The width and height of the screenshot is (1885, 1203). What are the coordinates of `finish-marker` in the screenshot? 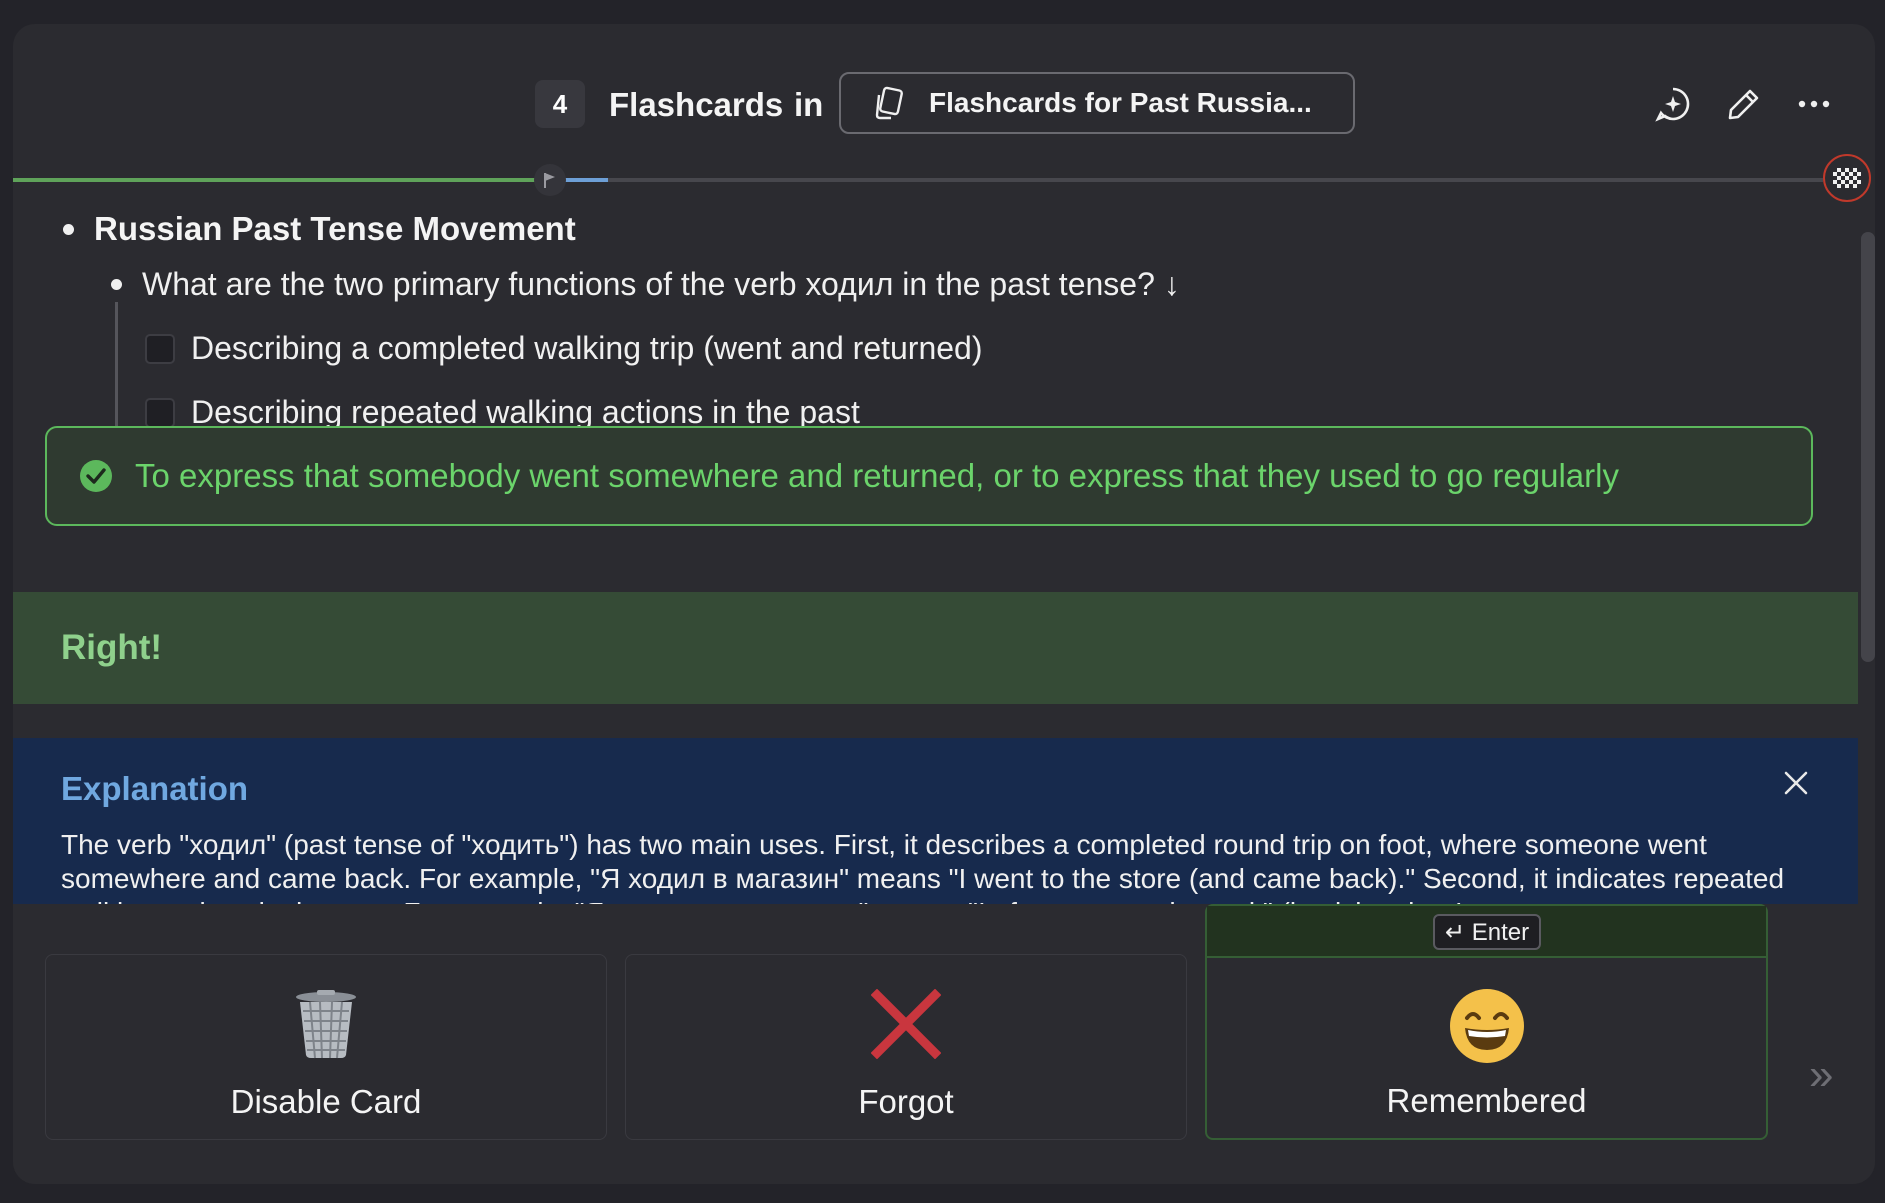 It's located at (1847, 178).